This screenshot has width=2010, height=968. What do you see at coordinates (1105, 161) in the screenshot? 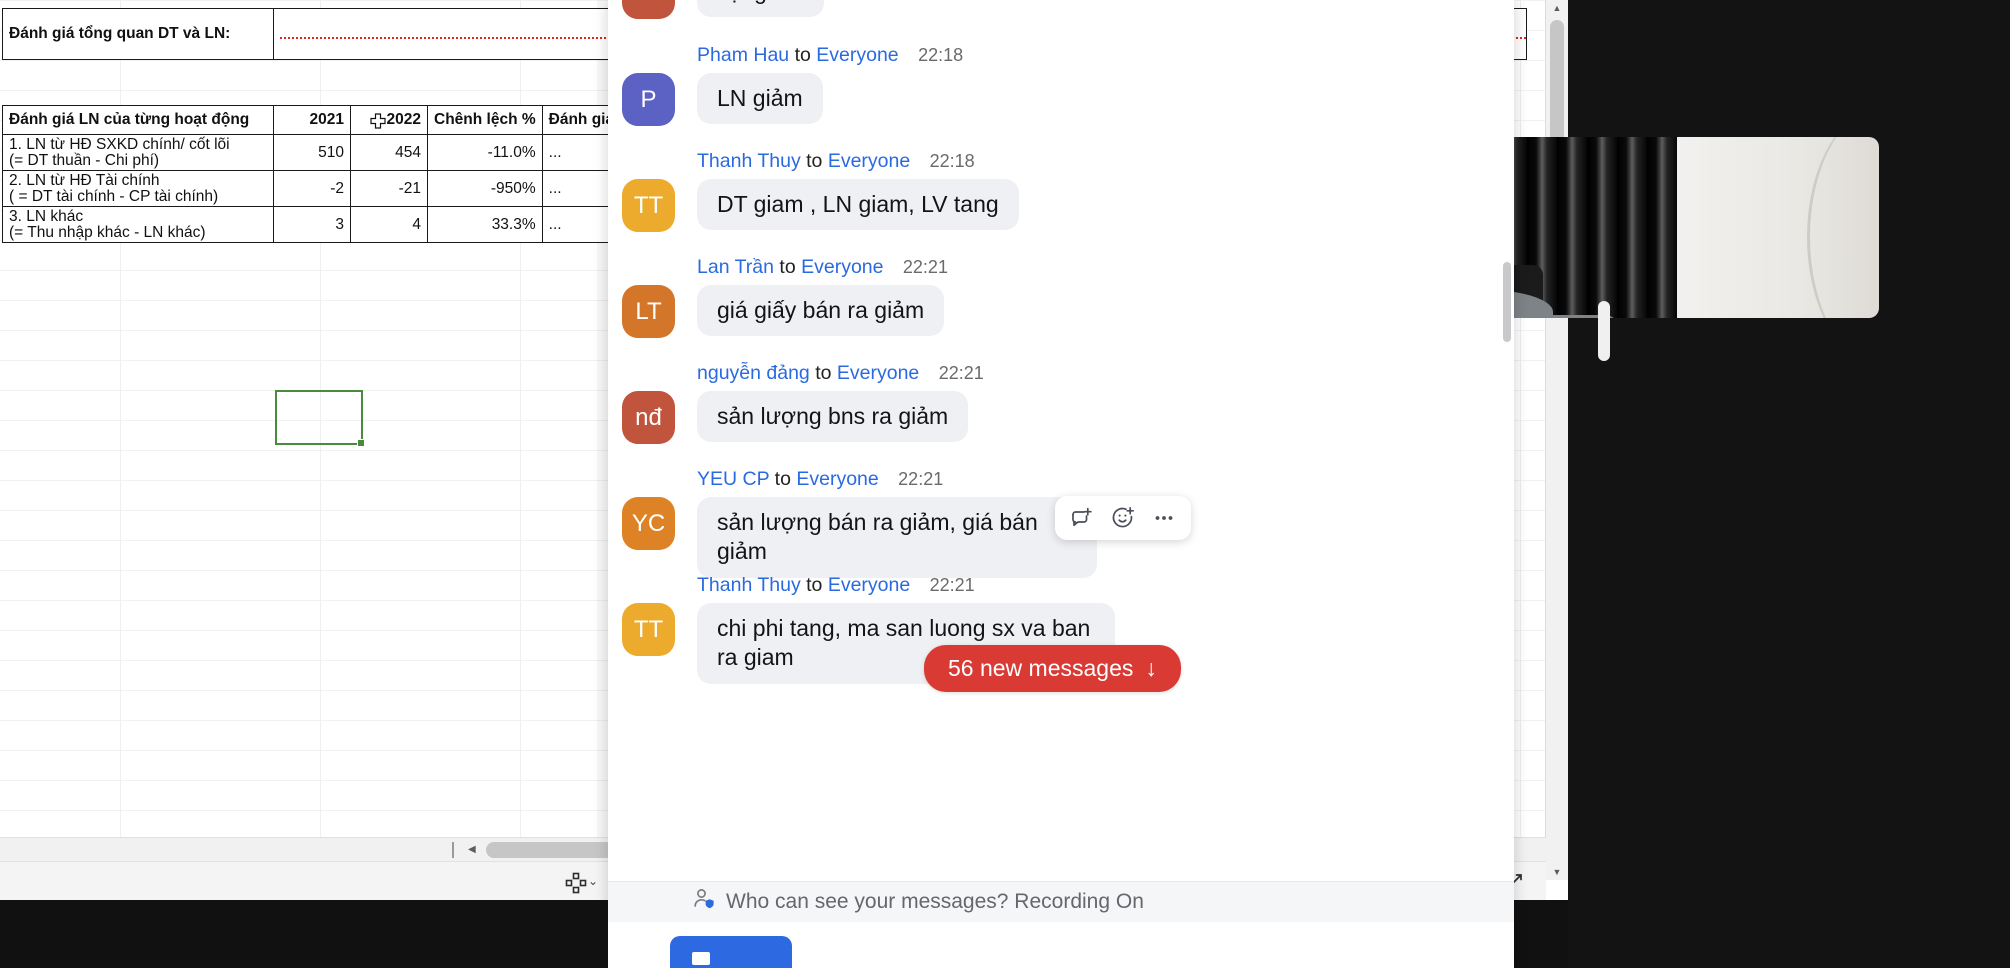
I see `chat-message-header: Thanh Thuy to Everyone 22:18` at bounding box center [1105, 161].